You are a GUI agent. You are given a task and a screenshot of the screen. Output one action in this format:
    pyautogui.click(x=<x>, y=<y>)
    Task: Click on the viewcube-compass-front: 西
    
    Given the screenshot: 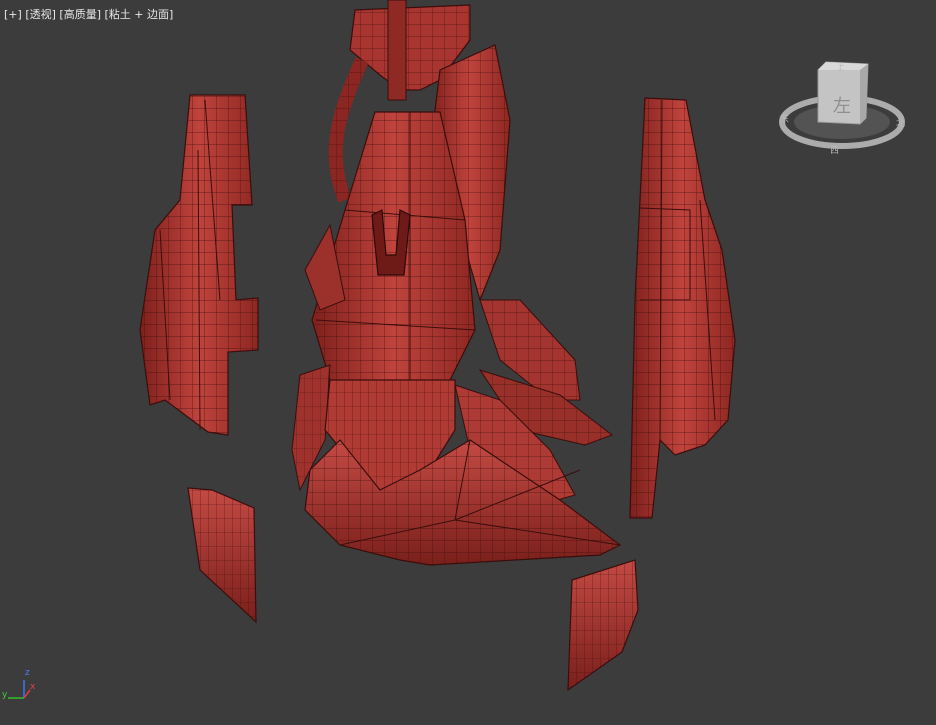 What is the action you would take?
    pyautogui.click(x=834, y=149)
    